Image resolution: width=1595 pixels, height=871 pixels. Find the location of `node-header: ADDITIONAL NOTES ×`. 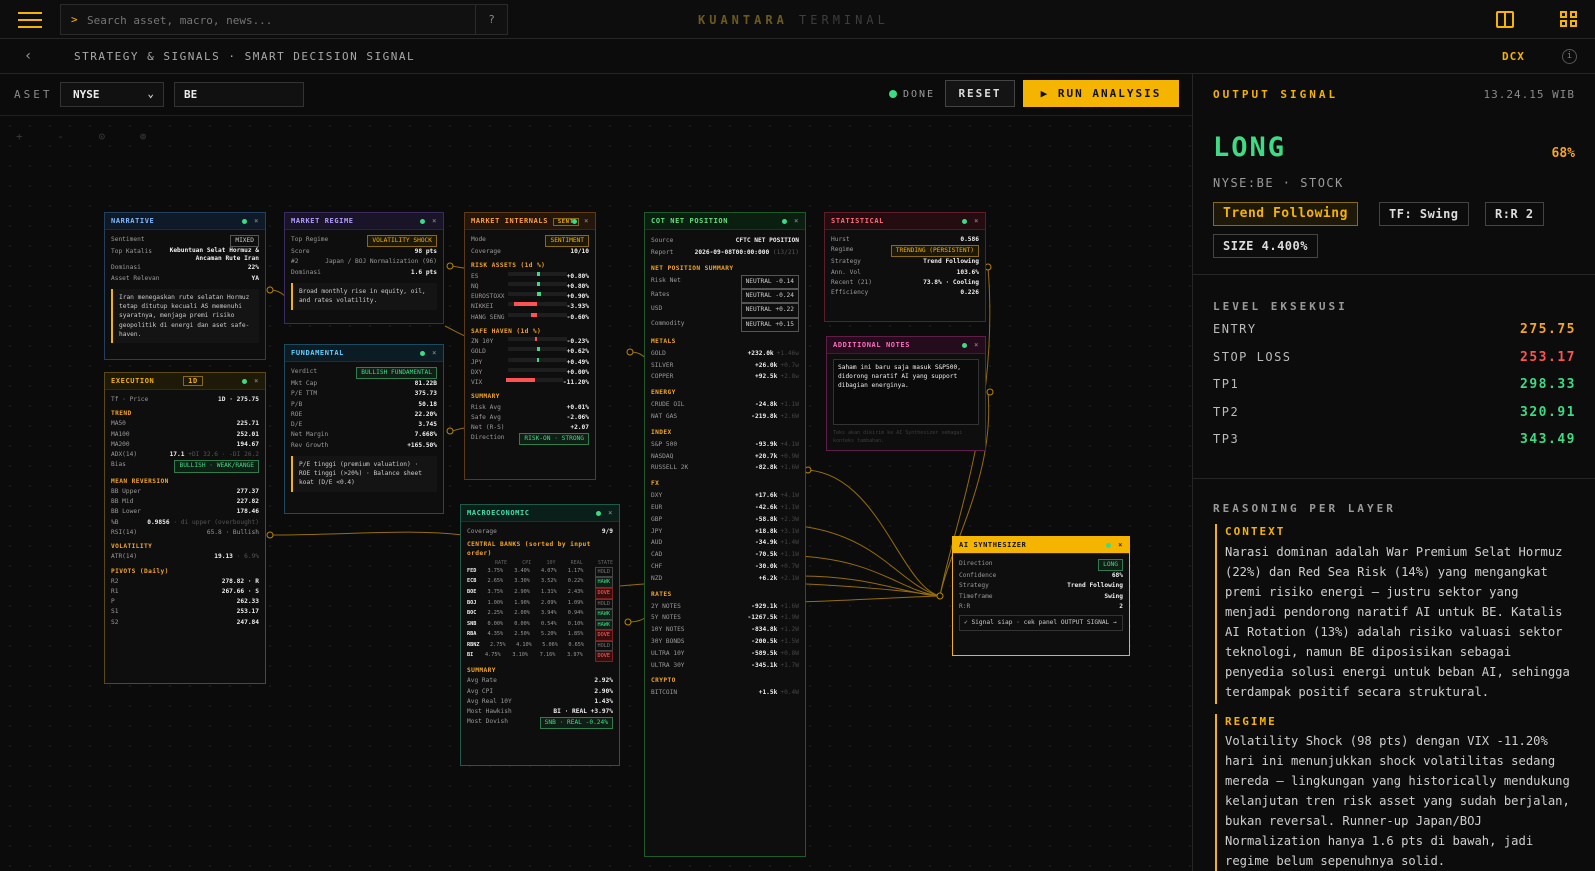

node-header: ADDITIONAL NOTES × is located at coordinates (906, 345).